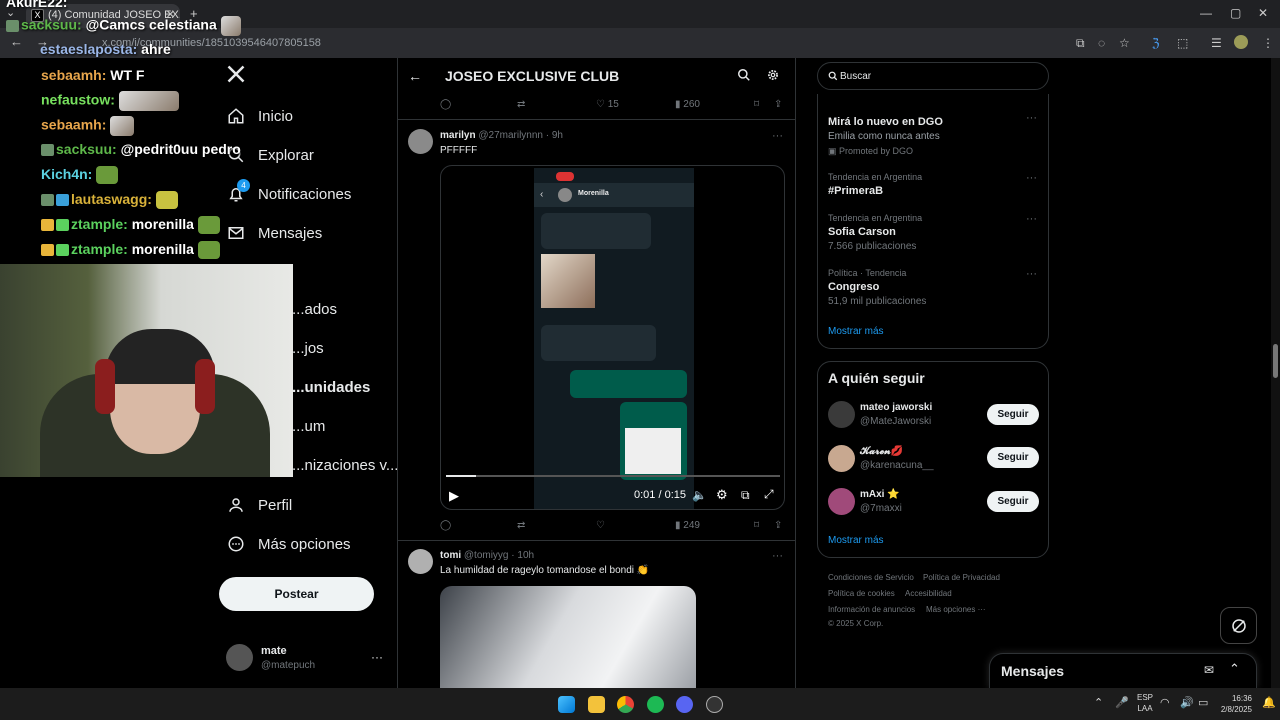  I want to click on nav-item-perfil: Perfil, so click(259, 505).